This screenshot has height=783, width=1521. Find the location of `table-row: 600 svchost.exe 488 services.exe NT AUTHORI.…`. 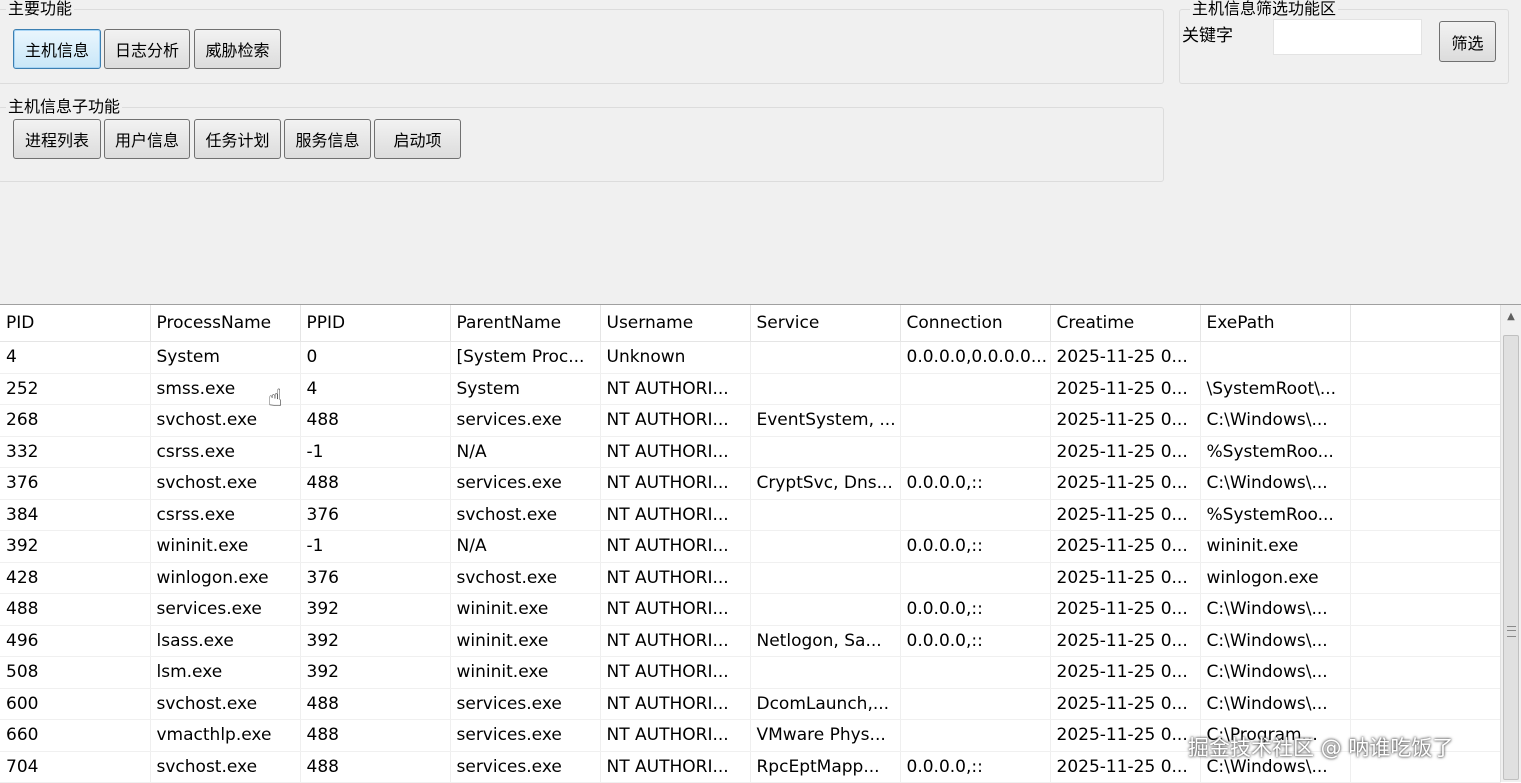

table-row: 600 svchost.exe 488 services.exe NT AUTHORI.… is located at coordinates (750, 704).